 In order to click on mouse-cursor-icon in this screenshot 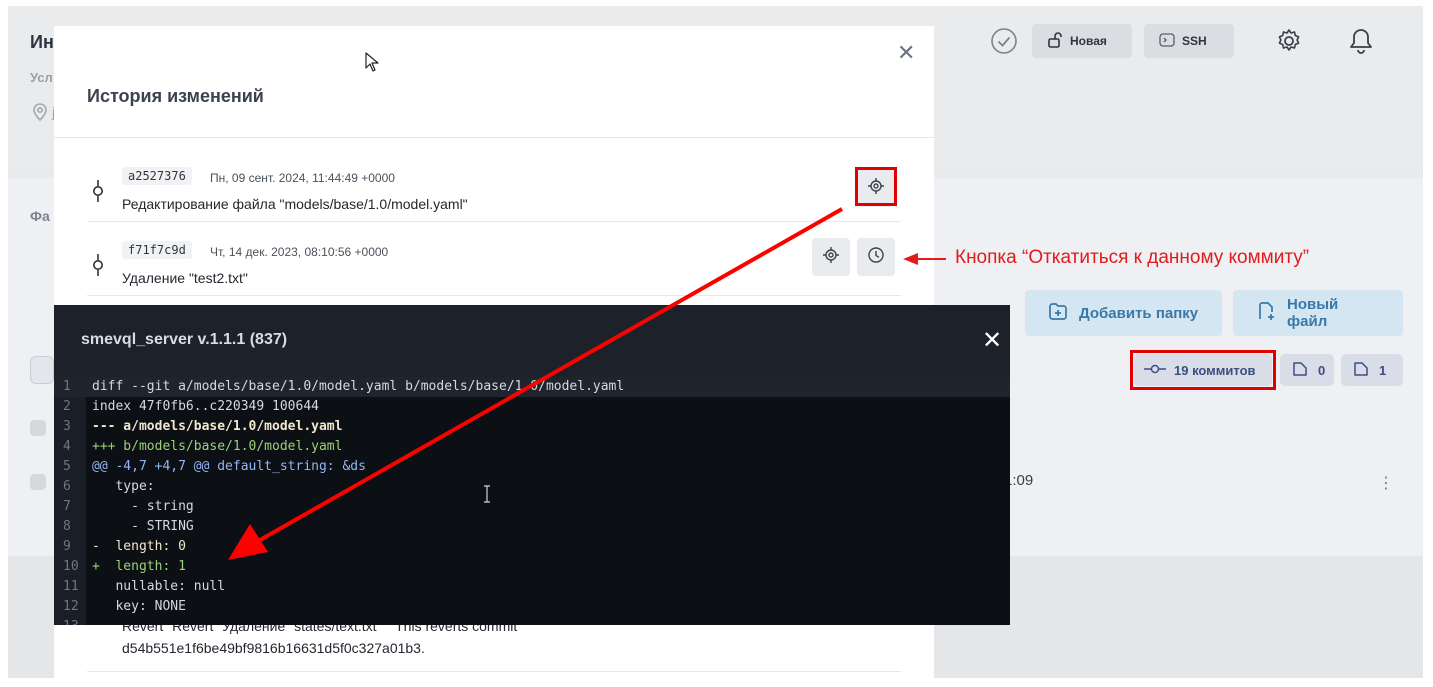, I will do `click(372, 62)`.